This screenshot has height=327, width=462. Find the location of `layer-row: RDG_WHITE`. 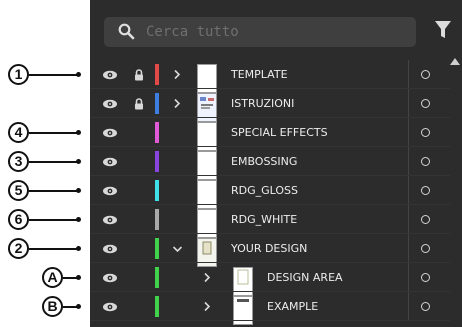

layer-row: RDG_WHITE is located at coordinates (270, 221).